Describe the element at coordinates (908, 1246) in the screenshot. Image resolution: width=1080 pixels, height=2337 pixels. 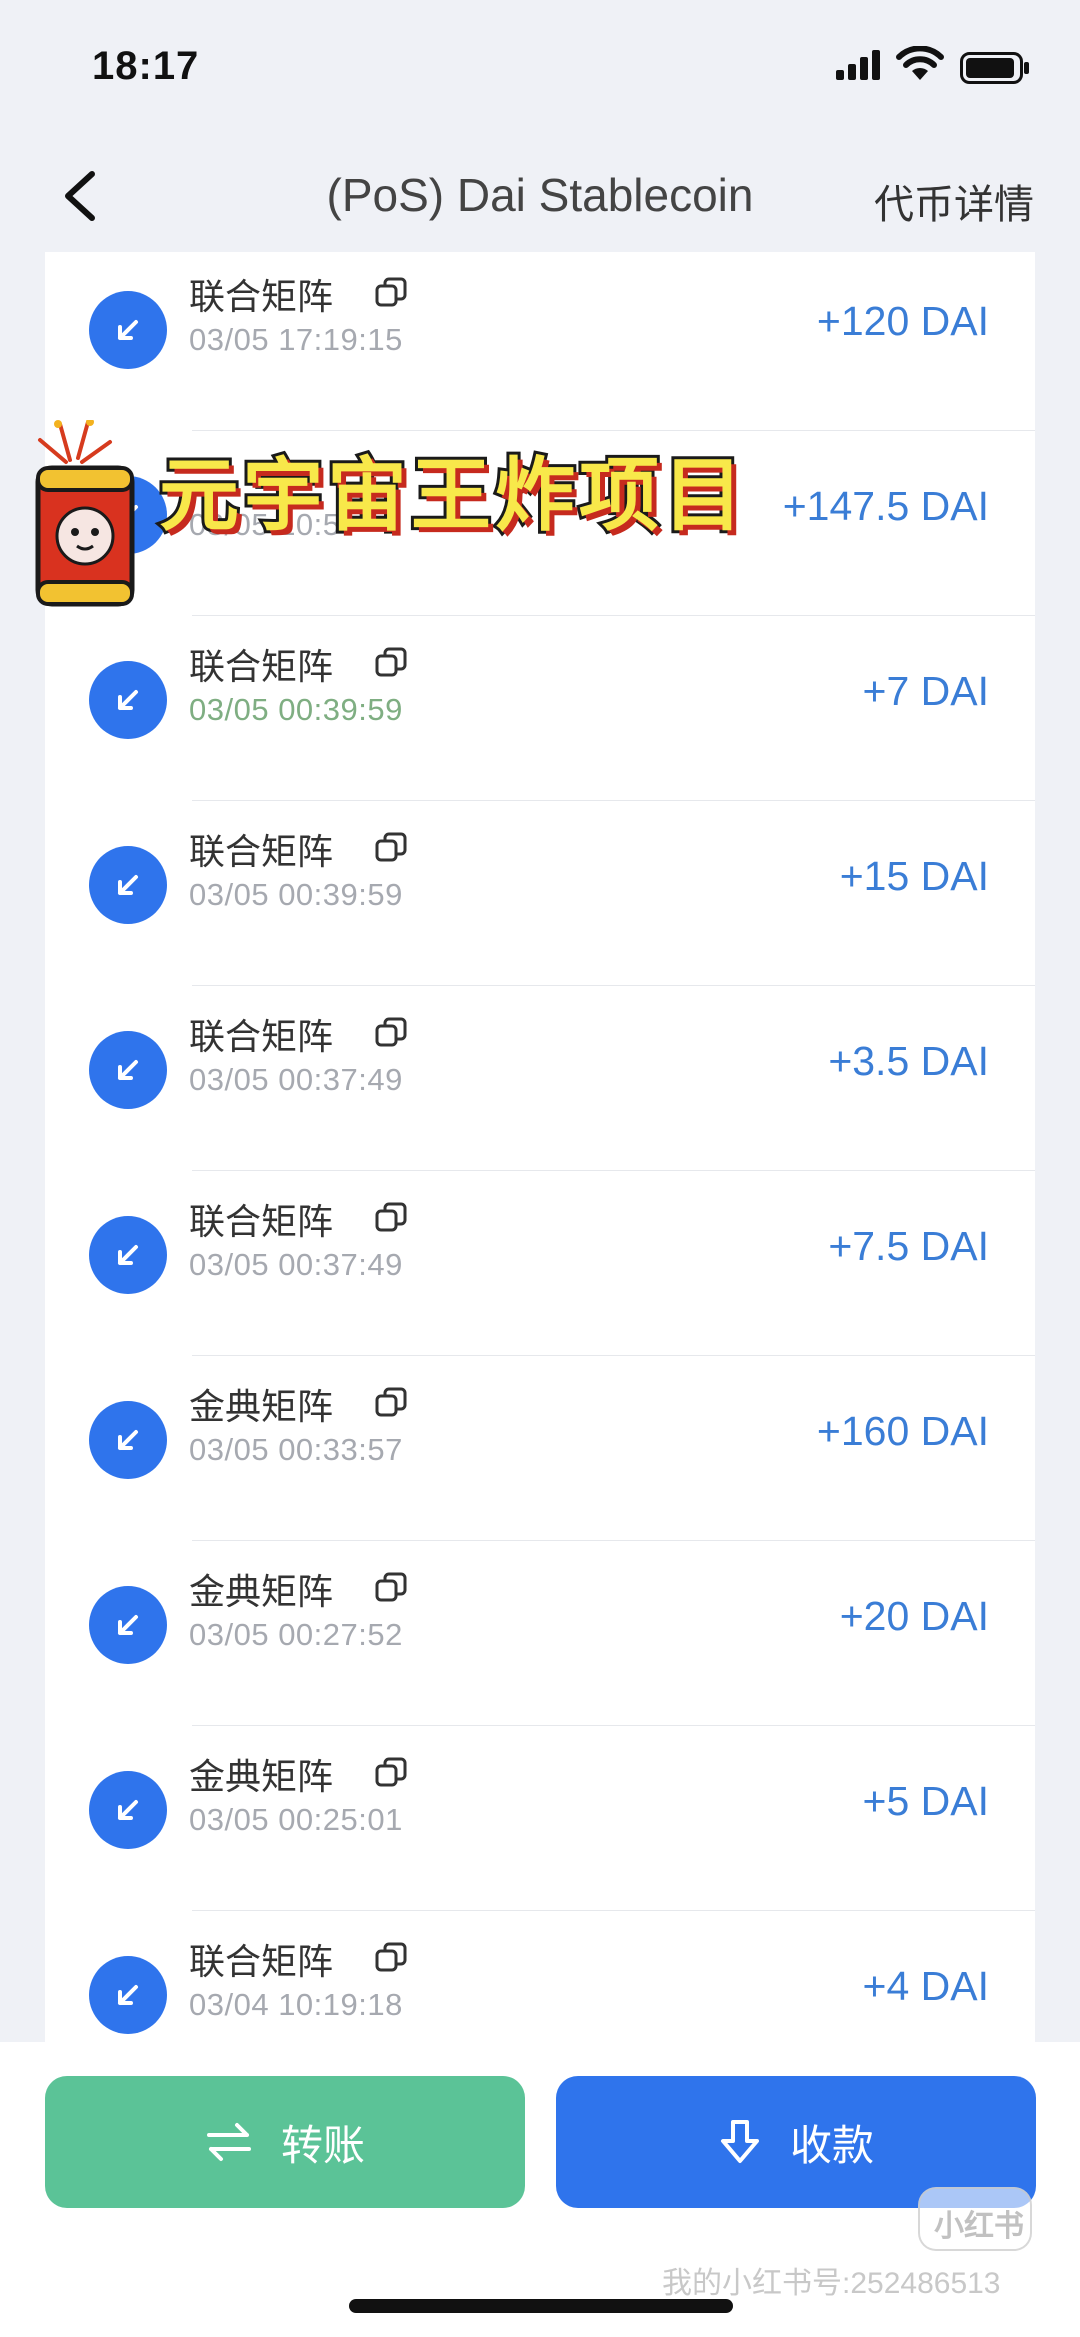
I see `transaction-amount: +7.5 DAI` at that location.